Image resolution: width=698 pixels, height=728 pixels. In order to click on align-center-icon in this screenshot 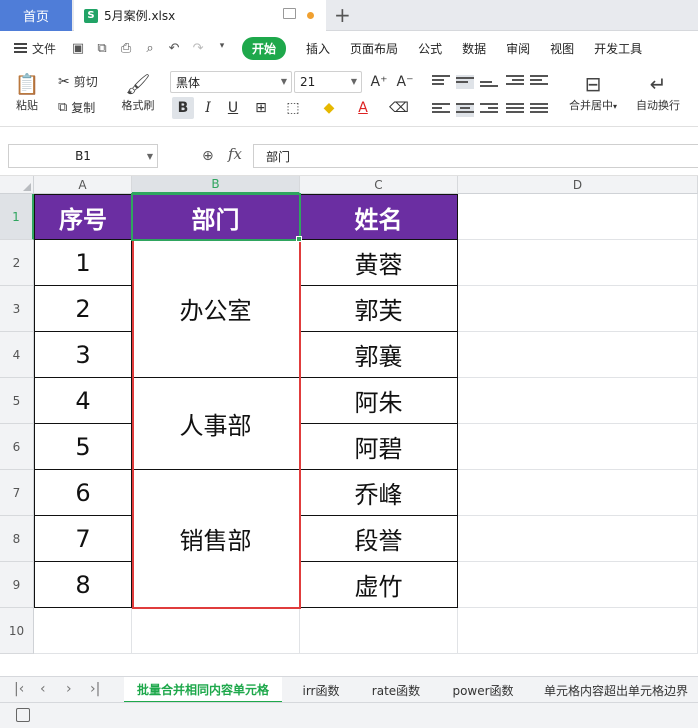, I will do `click(465, 110)`.